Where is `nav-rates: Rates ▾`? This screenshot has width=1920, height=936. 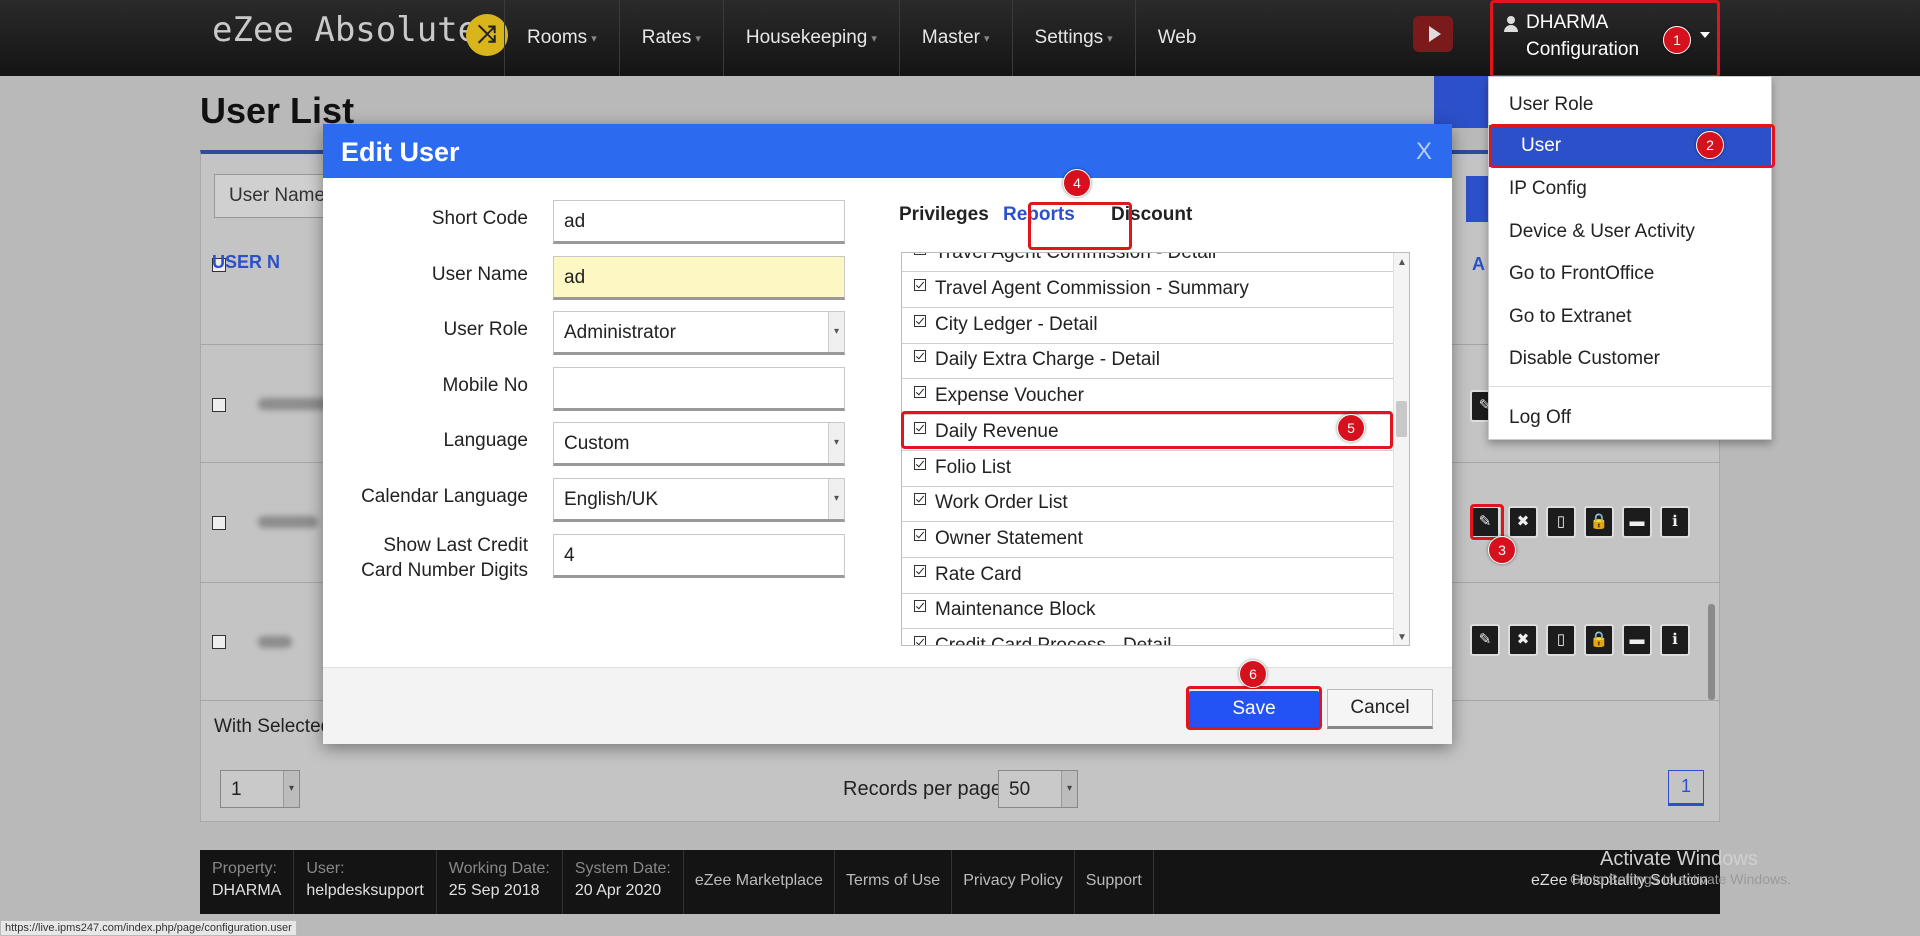 nav-rates: Rates ▾ is located at coordinates (670, 38).